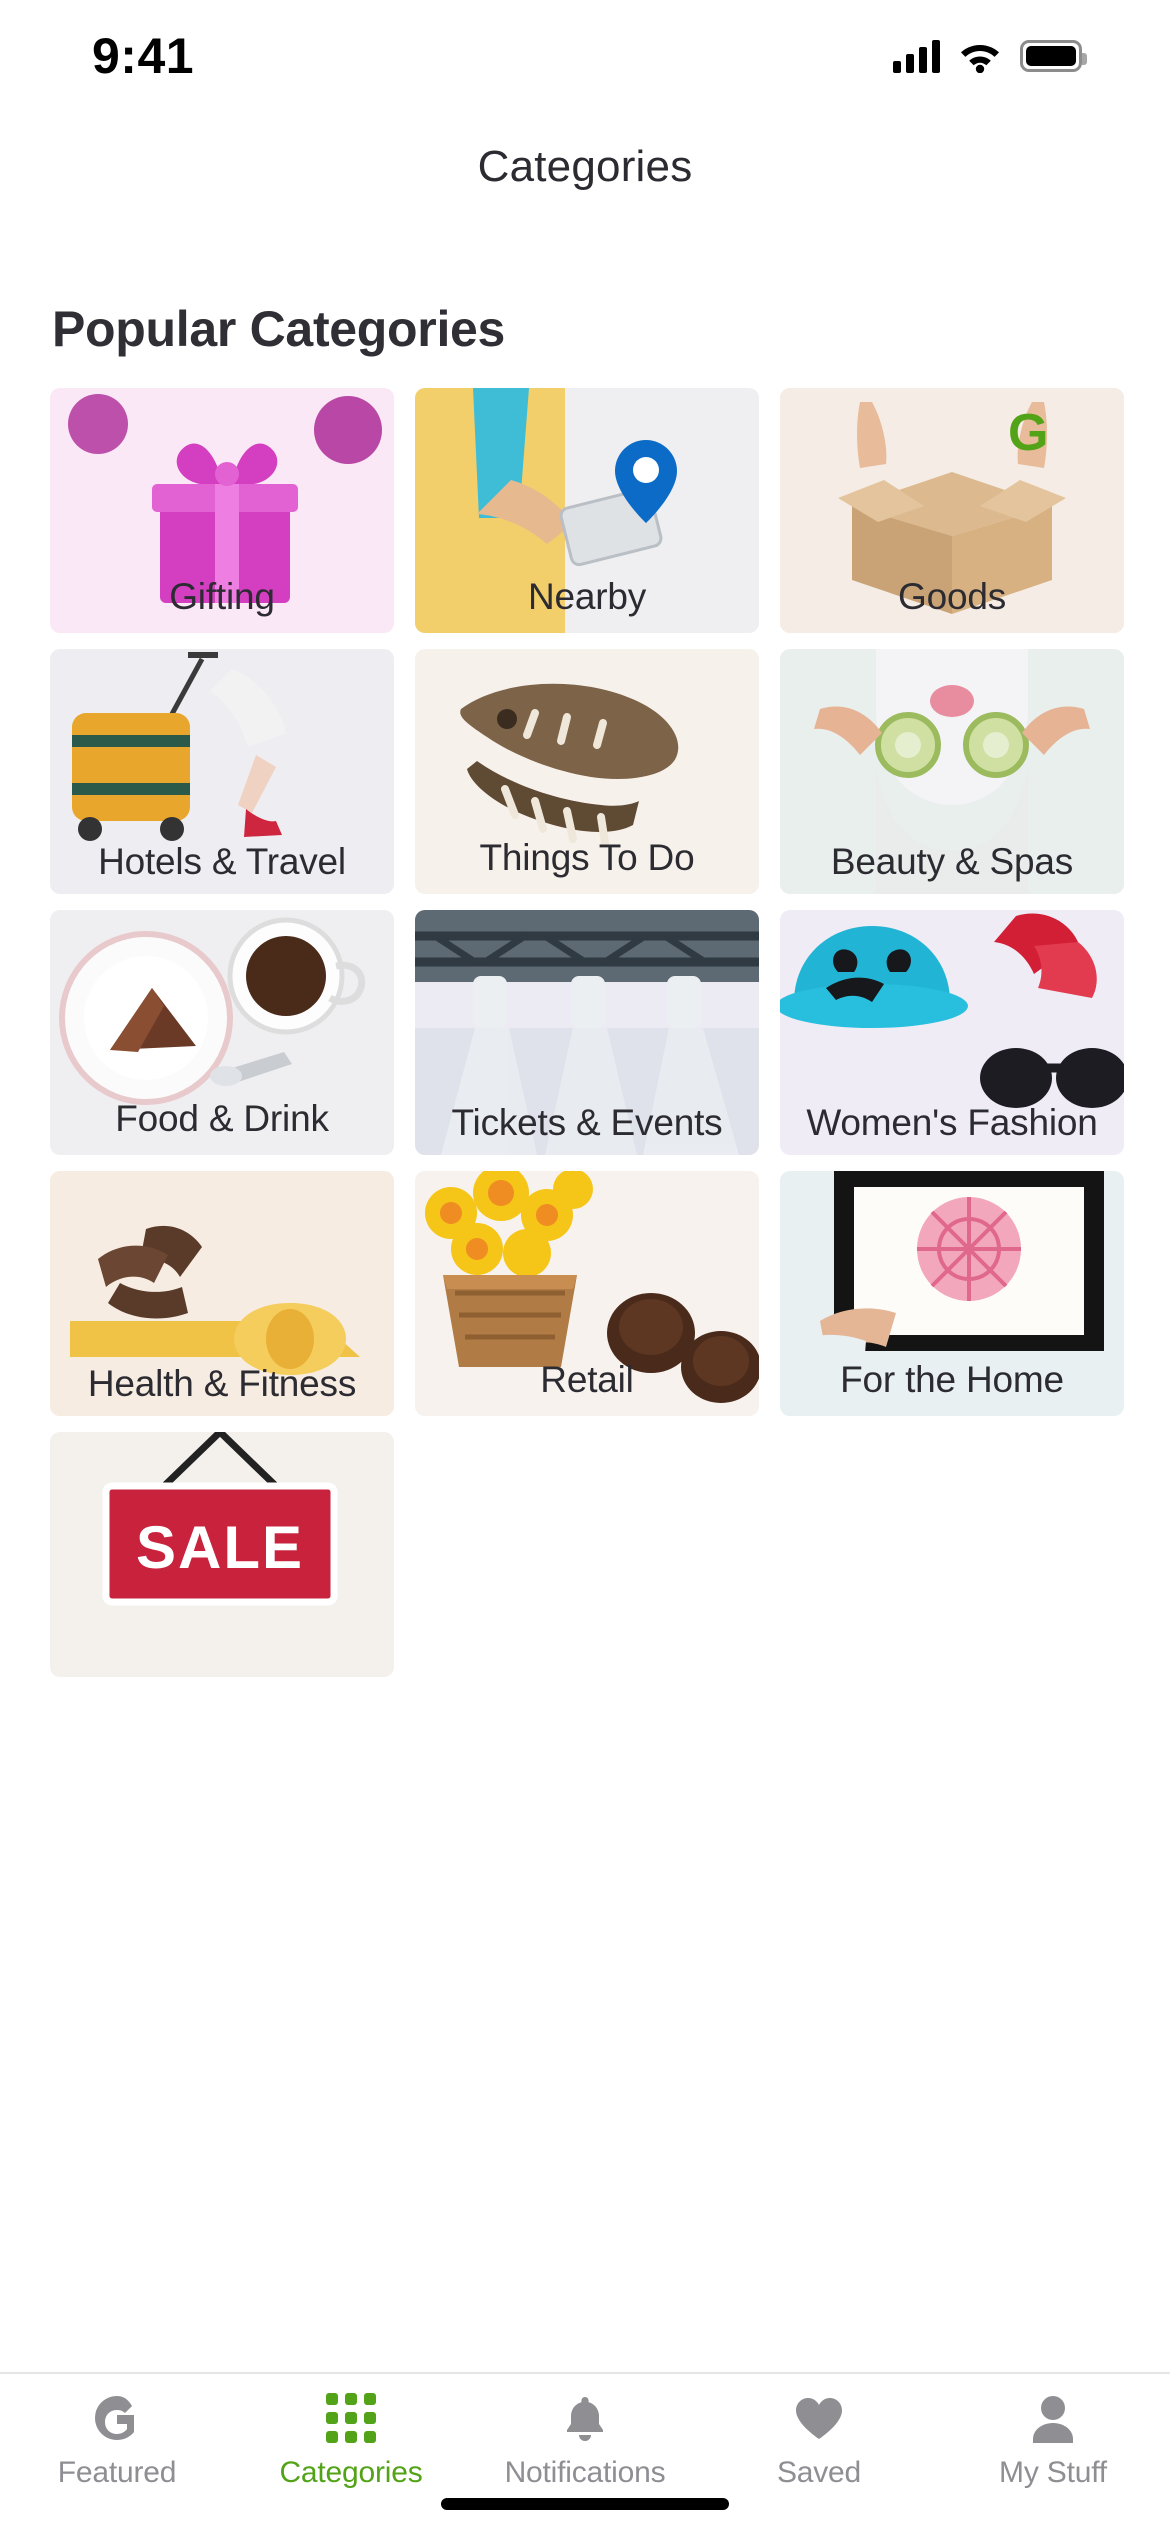  Describe the element at coordinates (585, 2504) in the screenshot. I see `home-indicator` at that location.